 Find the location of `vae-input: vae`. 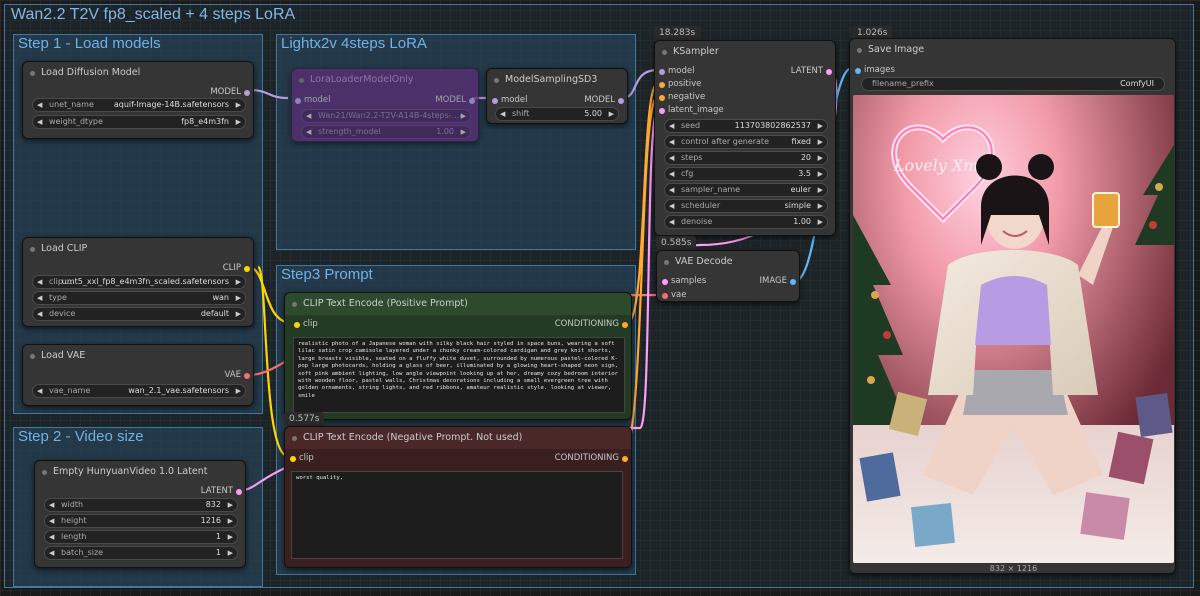

vae-input: vae is located at coordinates (674, 295).